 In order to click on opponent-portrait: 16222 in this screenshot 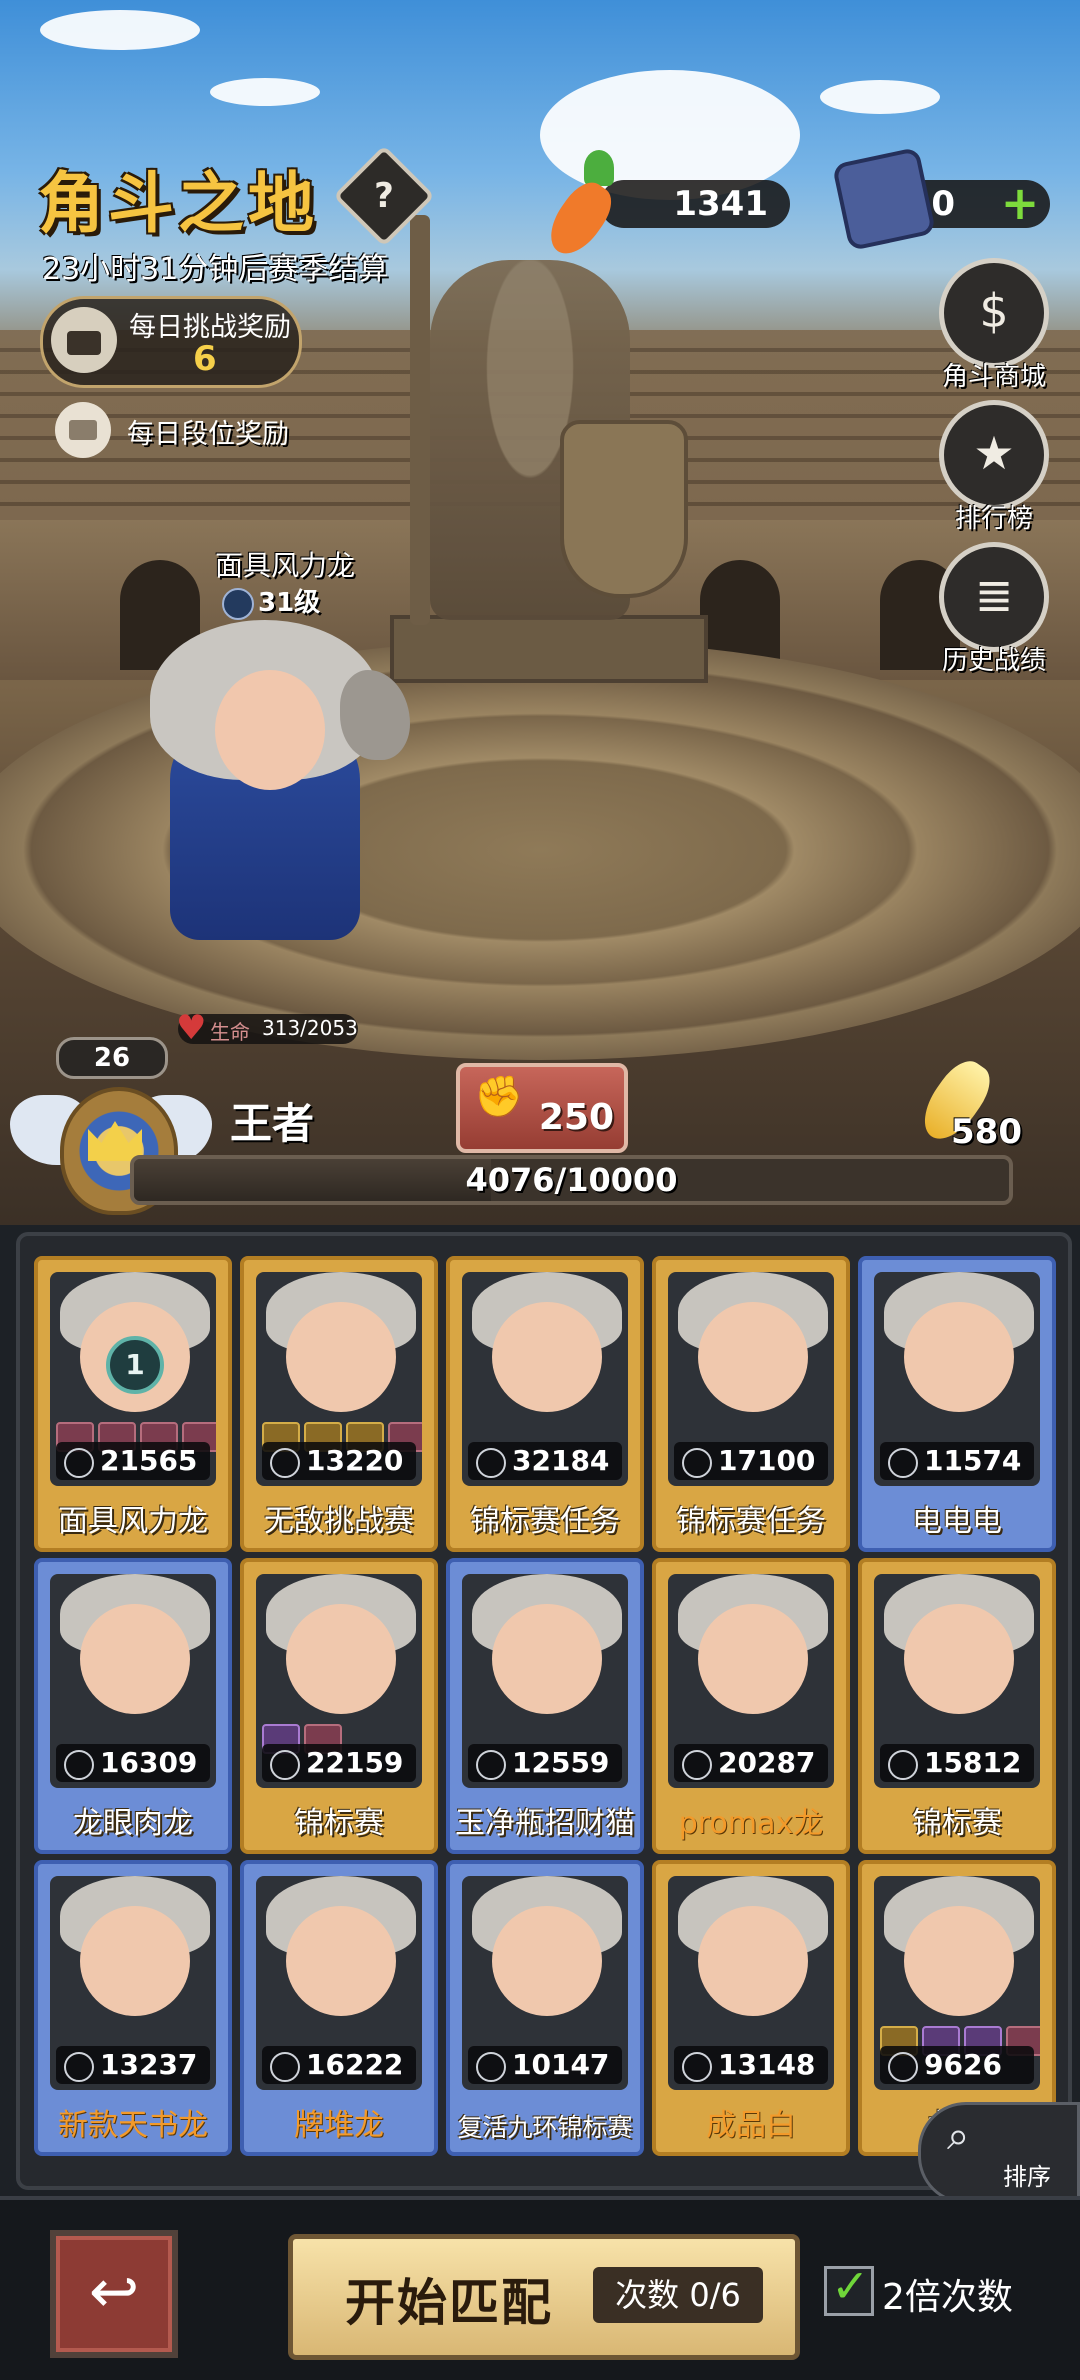, I will do `click(339, 1983)`.